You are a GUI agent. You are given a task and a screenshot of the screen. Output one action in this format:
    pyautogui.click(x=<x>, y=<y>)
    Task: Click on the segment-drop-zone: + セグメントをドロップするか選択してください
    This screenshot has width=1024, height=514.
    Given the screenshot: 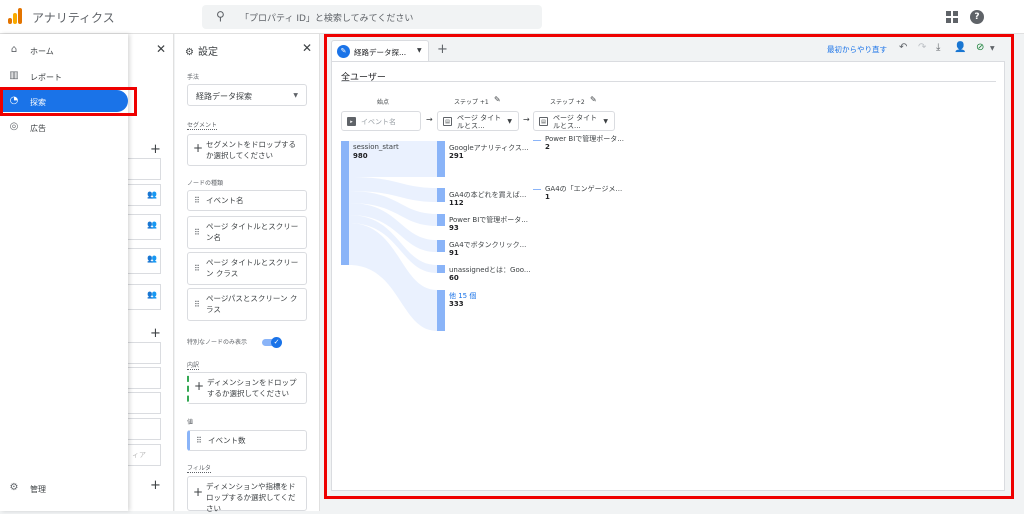 What is the action you would take?
    pyautogui.click(x=247, y=150)
    